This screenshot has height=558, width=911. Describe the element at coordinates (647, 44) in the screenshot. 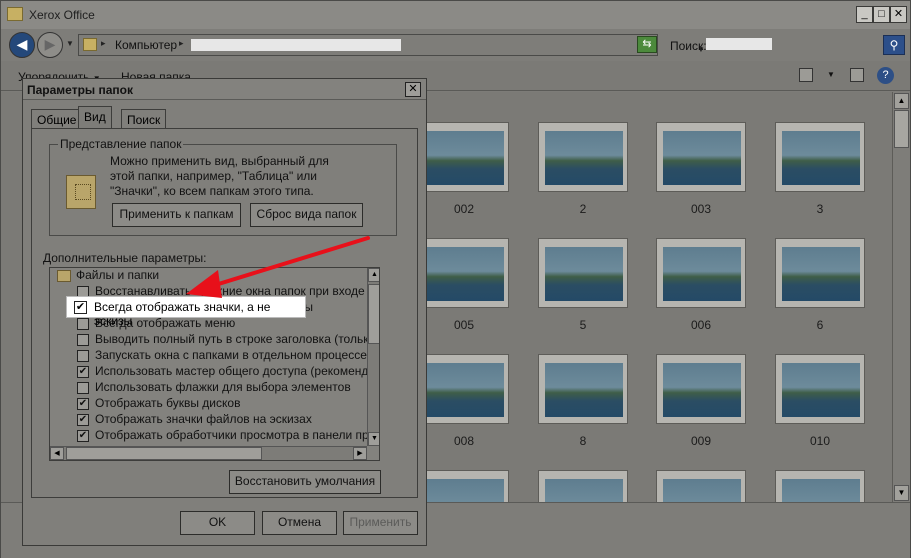

I see `refresh-button: ⇆` at that location.